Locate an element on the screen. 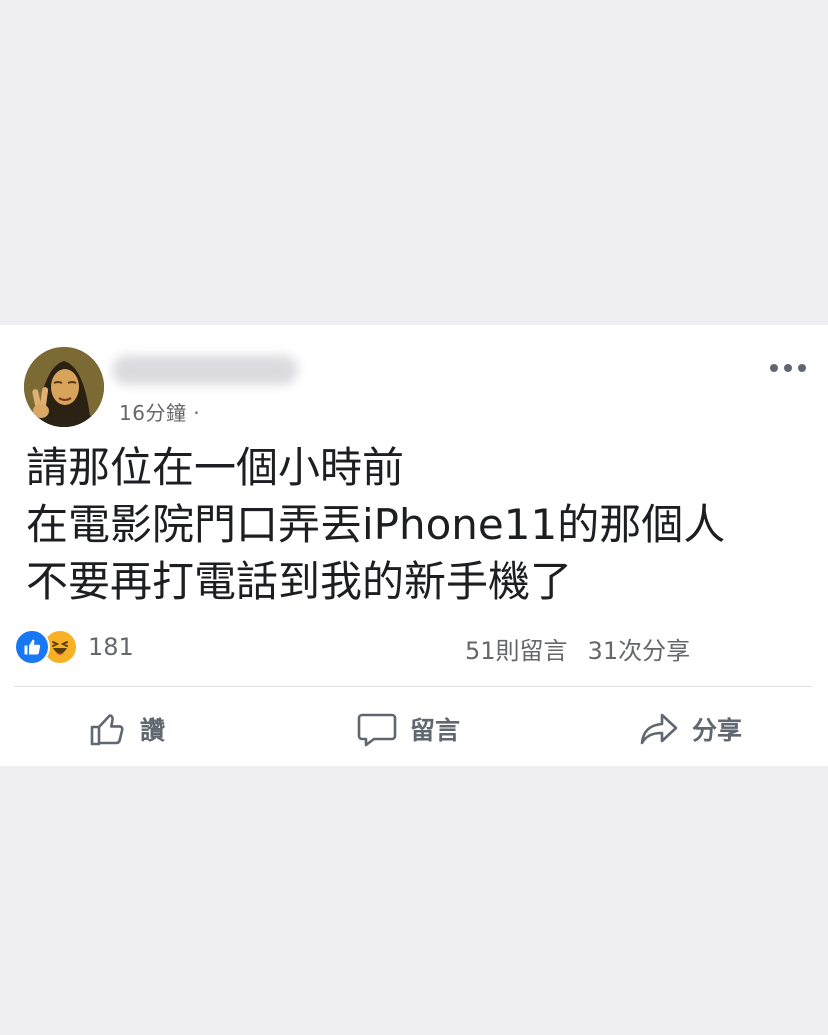 The height and width of the screenshot is (1035, 828). share-button-label: 分享 is located at coordinates (717, 730).